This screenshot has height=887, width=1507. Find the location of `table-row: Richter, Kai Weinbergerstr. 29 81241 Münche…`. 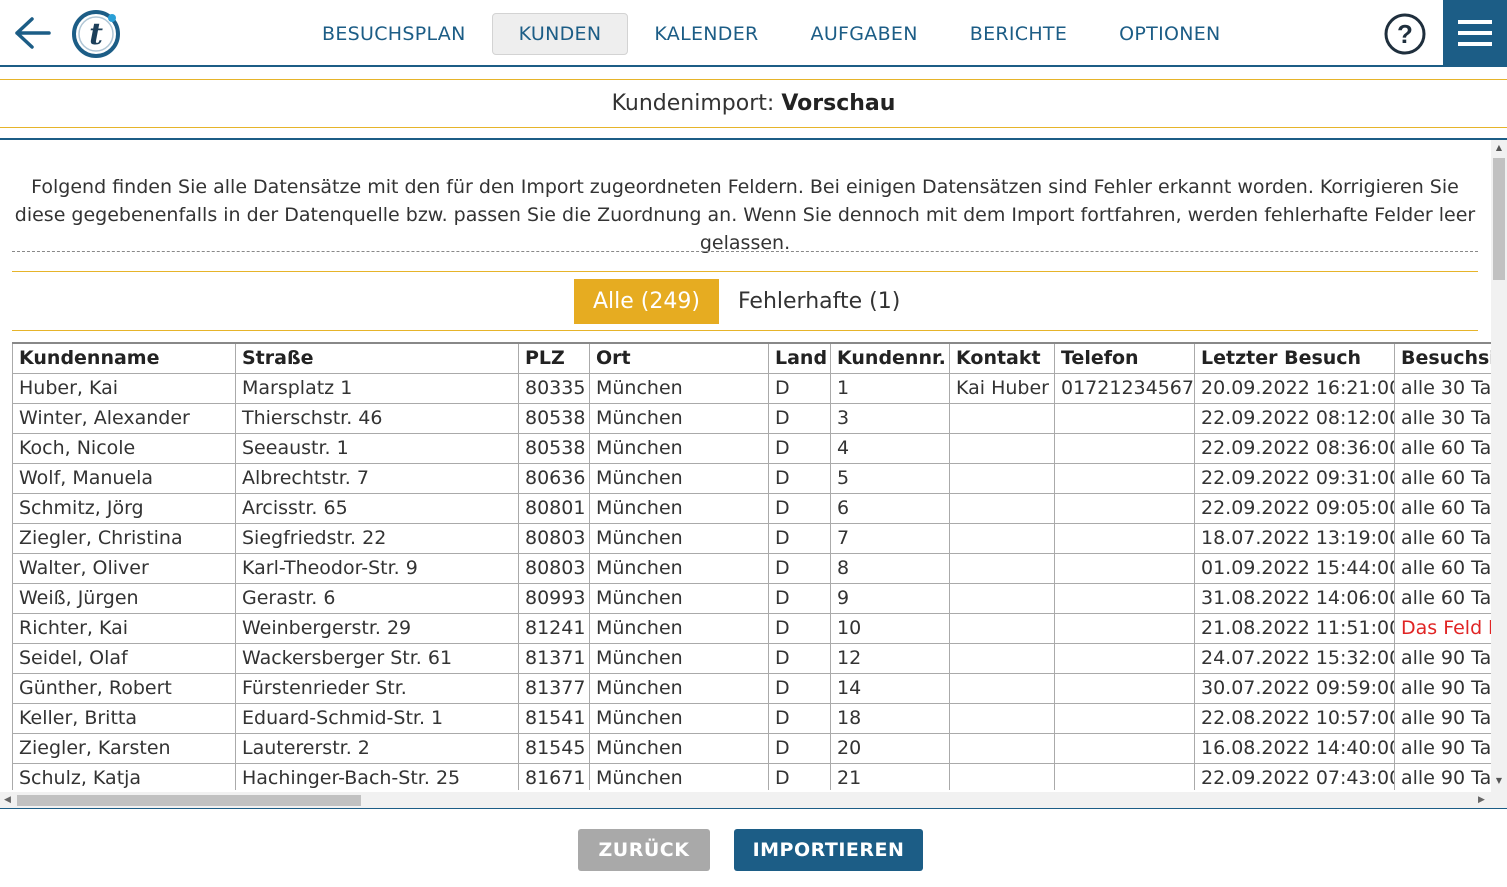

table-row: Richter, Kai Weinbergerstr. 29 81241 Münche… is located at coordinates (751, 628).